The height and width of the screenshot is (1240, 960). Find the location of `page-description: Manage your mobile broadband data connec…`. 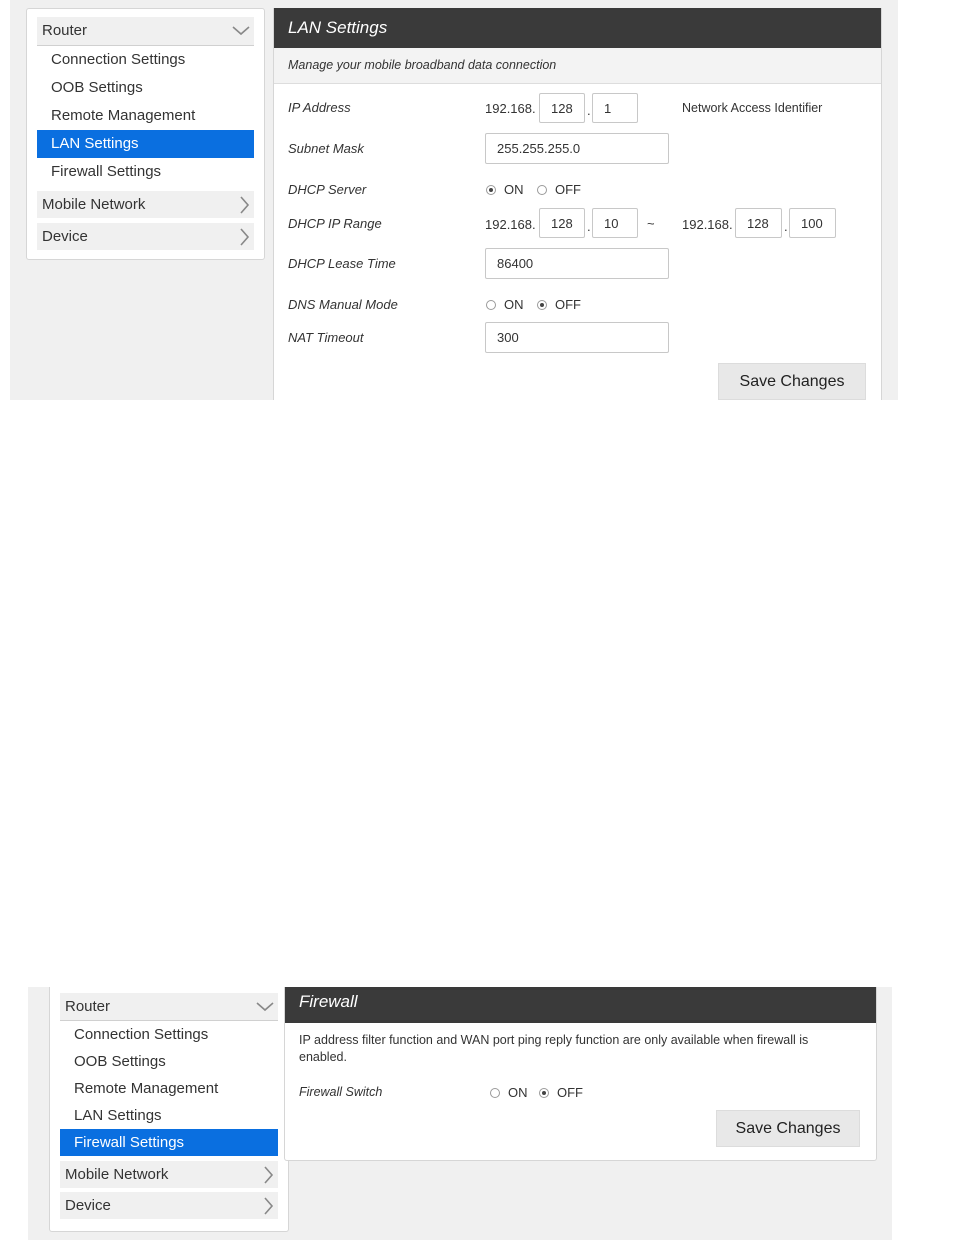

page-description: Manage your mobile broadband data connec… is located at coordinates (422, 65).